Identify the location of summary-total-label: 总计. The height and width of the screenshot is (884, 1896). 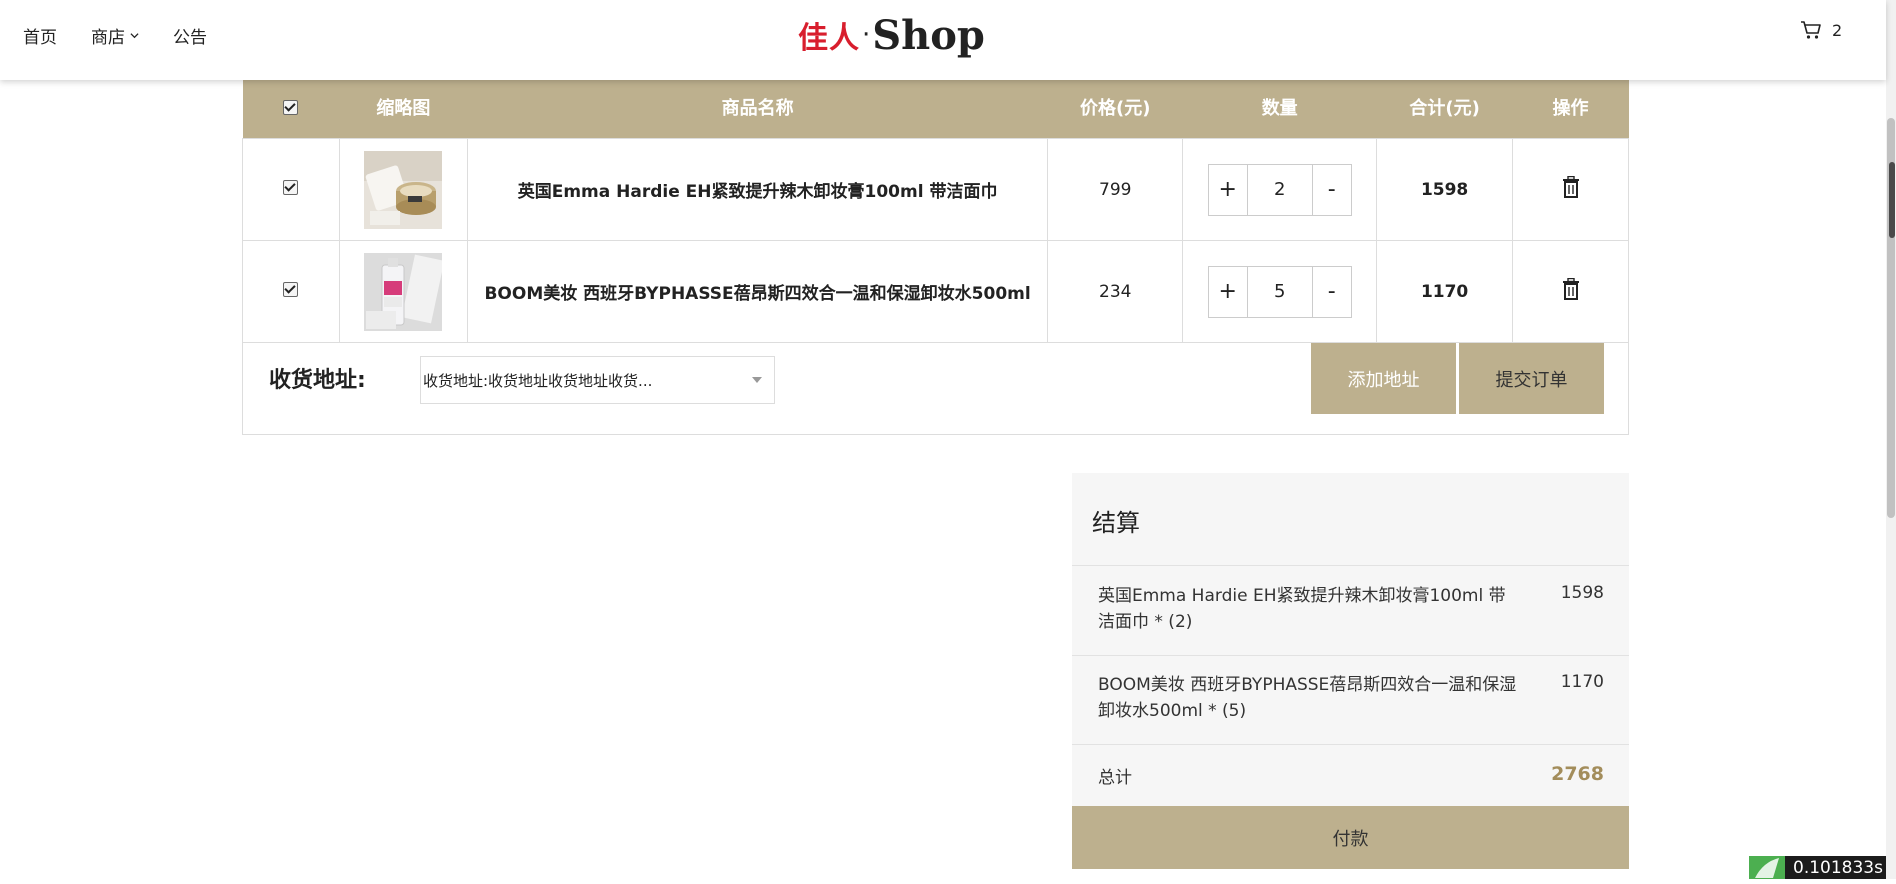
(1115, 778).